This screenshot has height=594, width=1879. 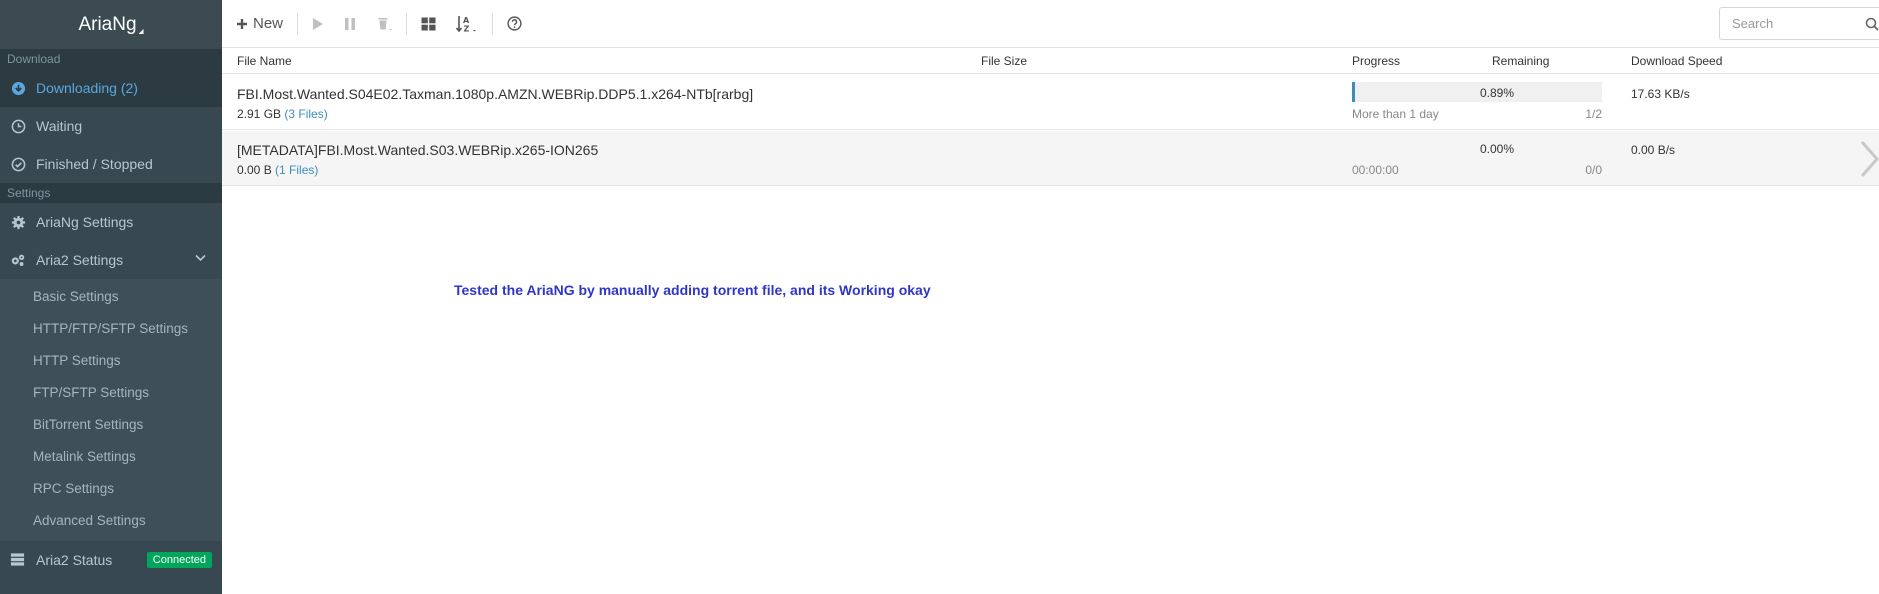 What do you see at coordinates (85, 222) in the screenshot?
I see `sidebar-item-label: AriaNg Settings` at bounding box center [85, 222].